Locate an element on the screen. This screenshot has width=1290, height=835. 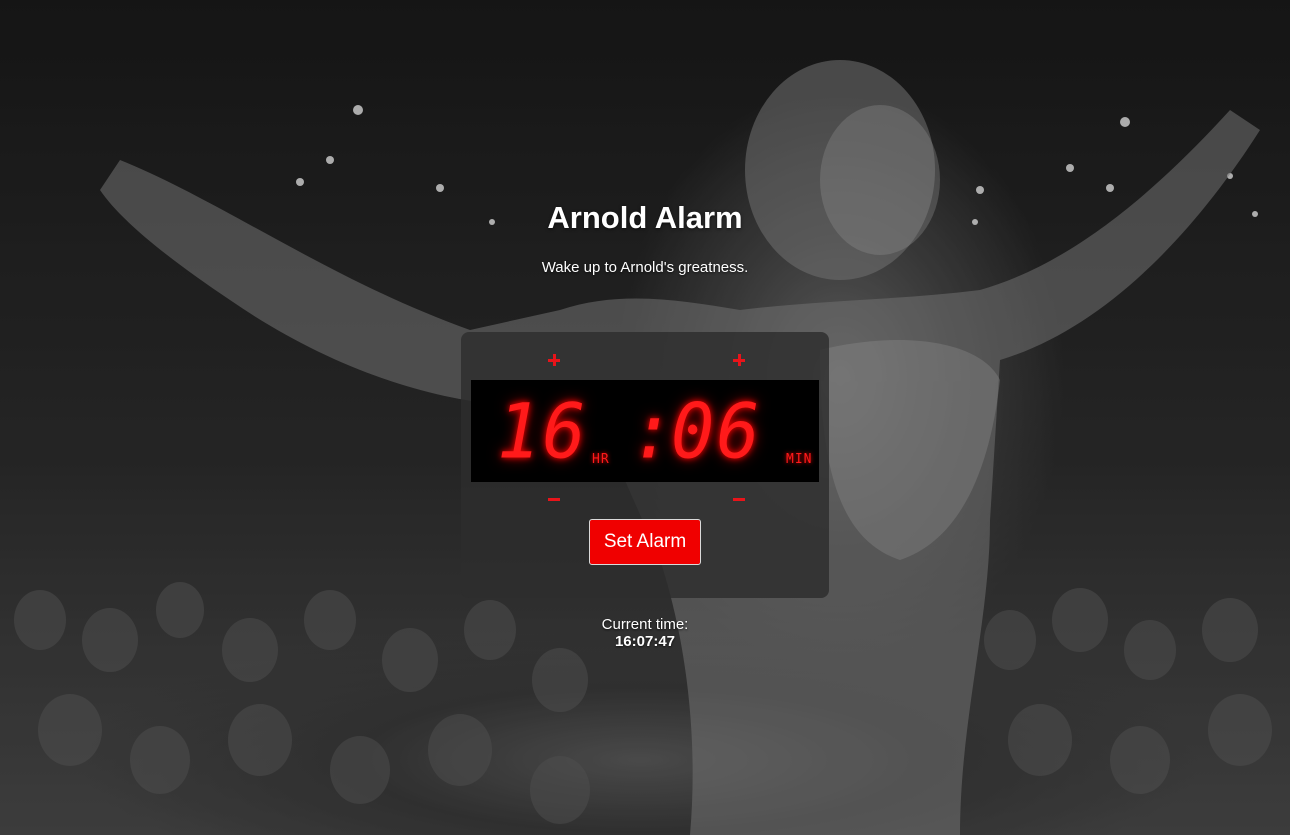
page-subtitle: Wake up to Arnold's greatness. is located at coordinates (645, 267).